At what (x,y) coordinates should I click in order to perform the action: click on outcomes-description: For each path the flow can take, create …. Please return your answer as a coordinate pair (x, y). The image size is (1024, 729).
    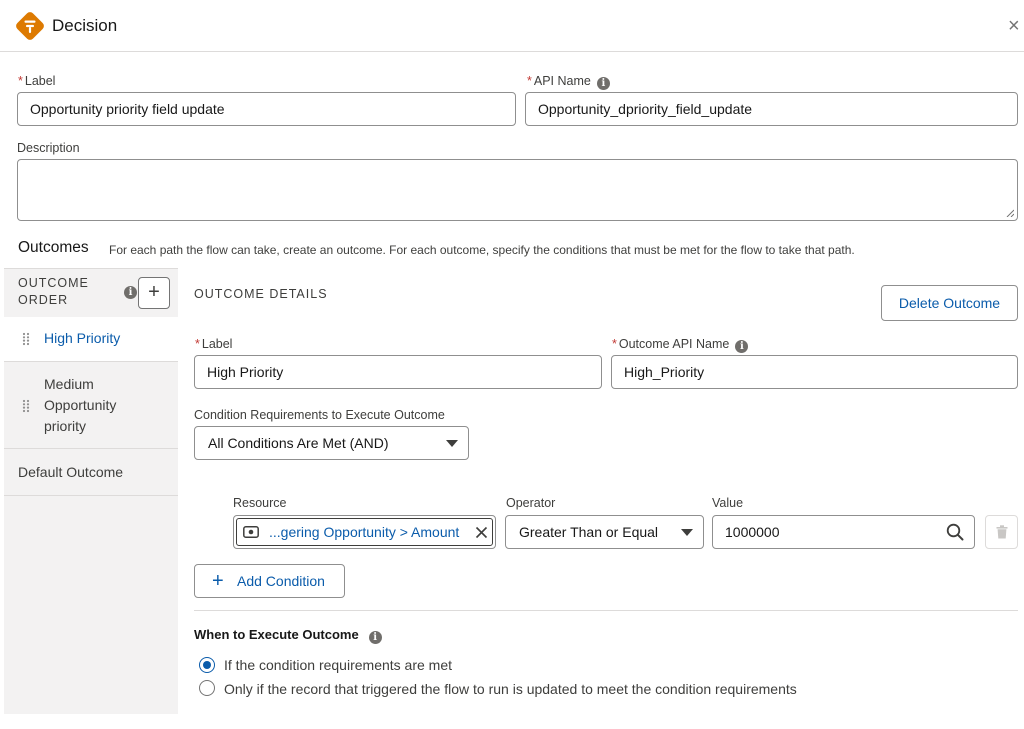
    Looking at the image, I should click on (482, 250).